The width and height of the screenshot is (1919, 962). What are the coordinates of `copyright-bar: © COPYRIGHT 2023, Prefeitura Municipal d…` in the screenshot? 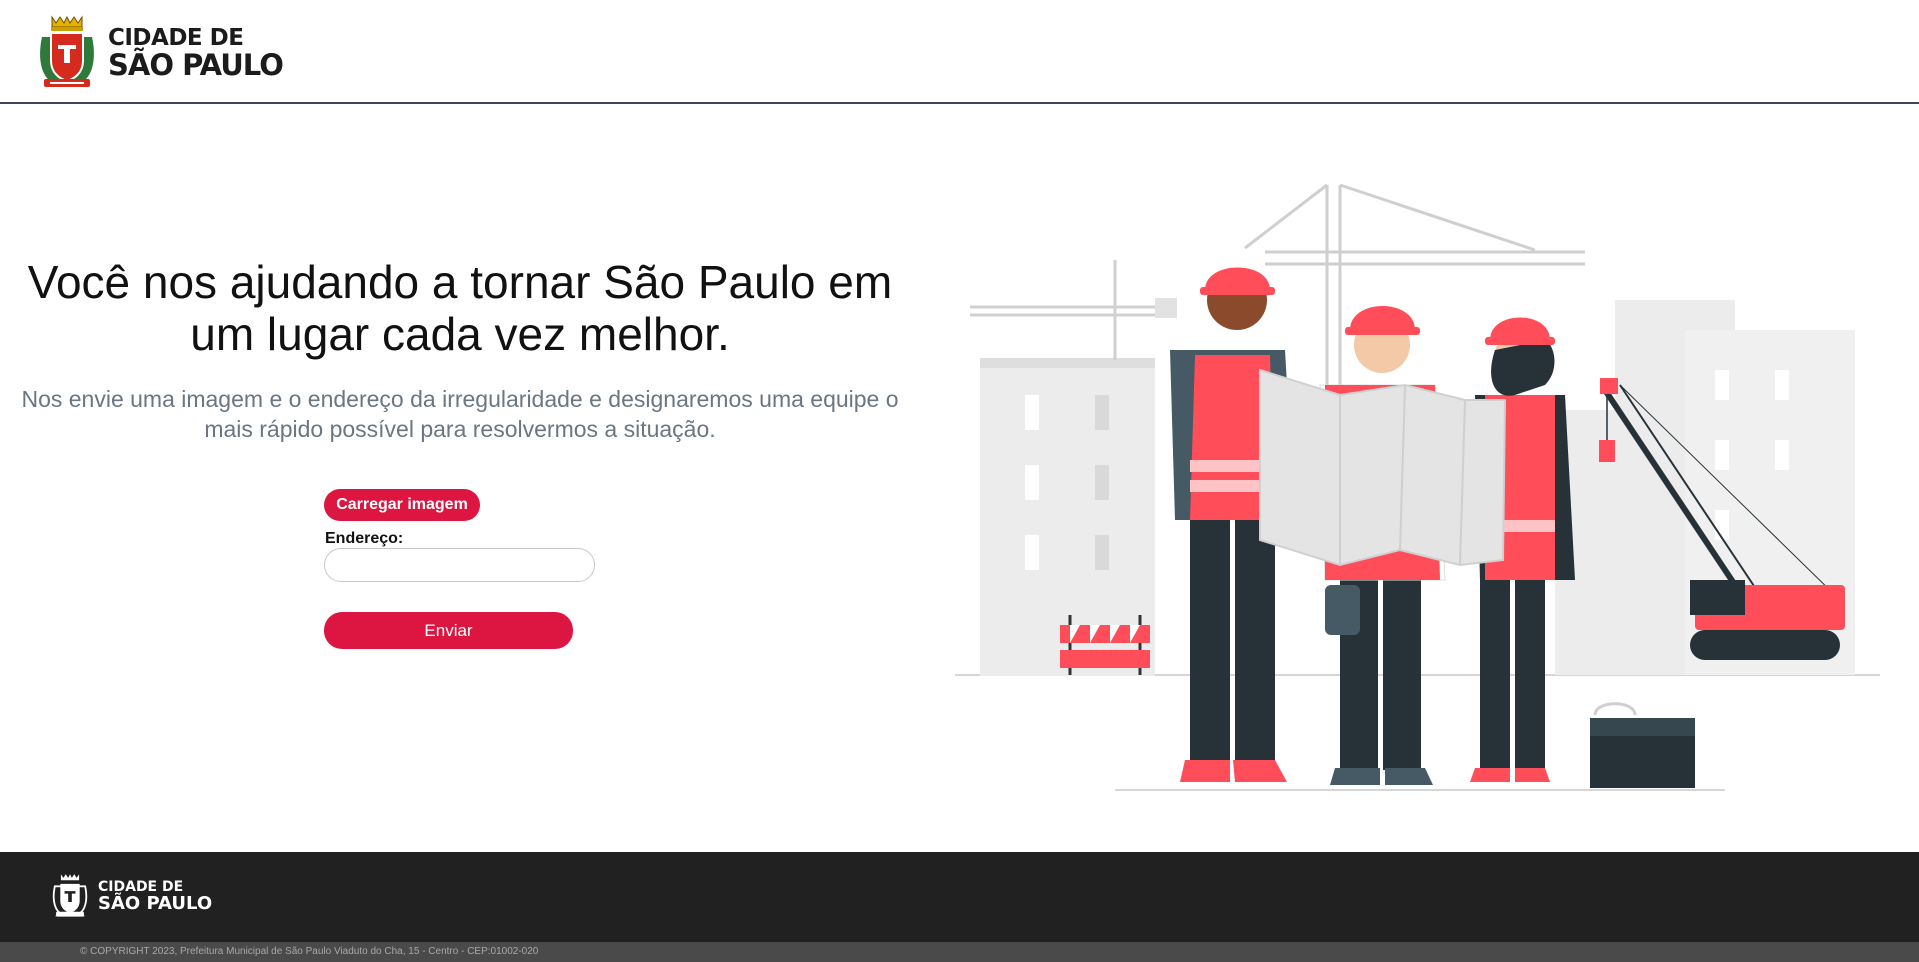 It's located at (959, 952).